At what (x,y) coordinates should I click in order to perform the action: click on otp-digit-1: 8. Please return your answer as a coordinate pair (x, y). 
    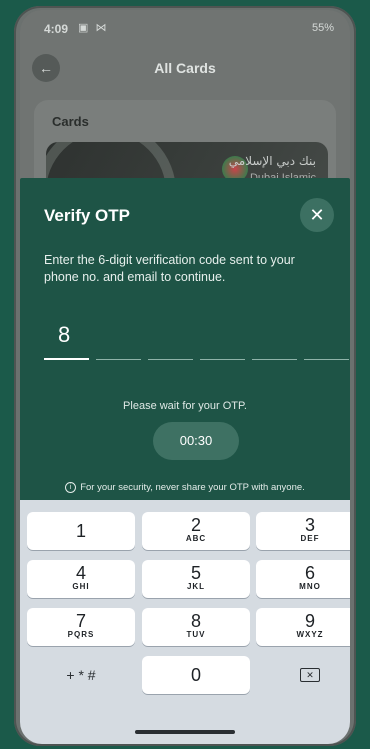
    Looking at the image, I should click on (66, 337).